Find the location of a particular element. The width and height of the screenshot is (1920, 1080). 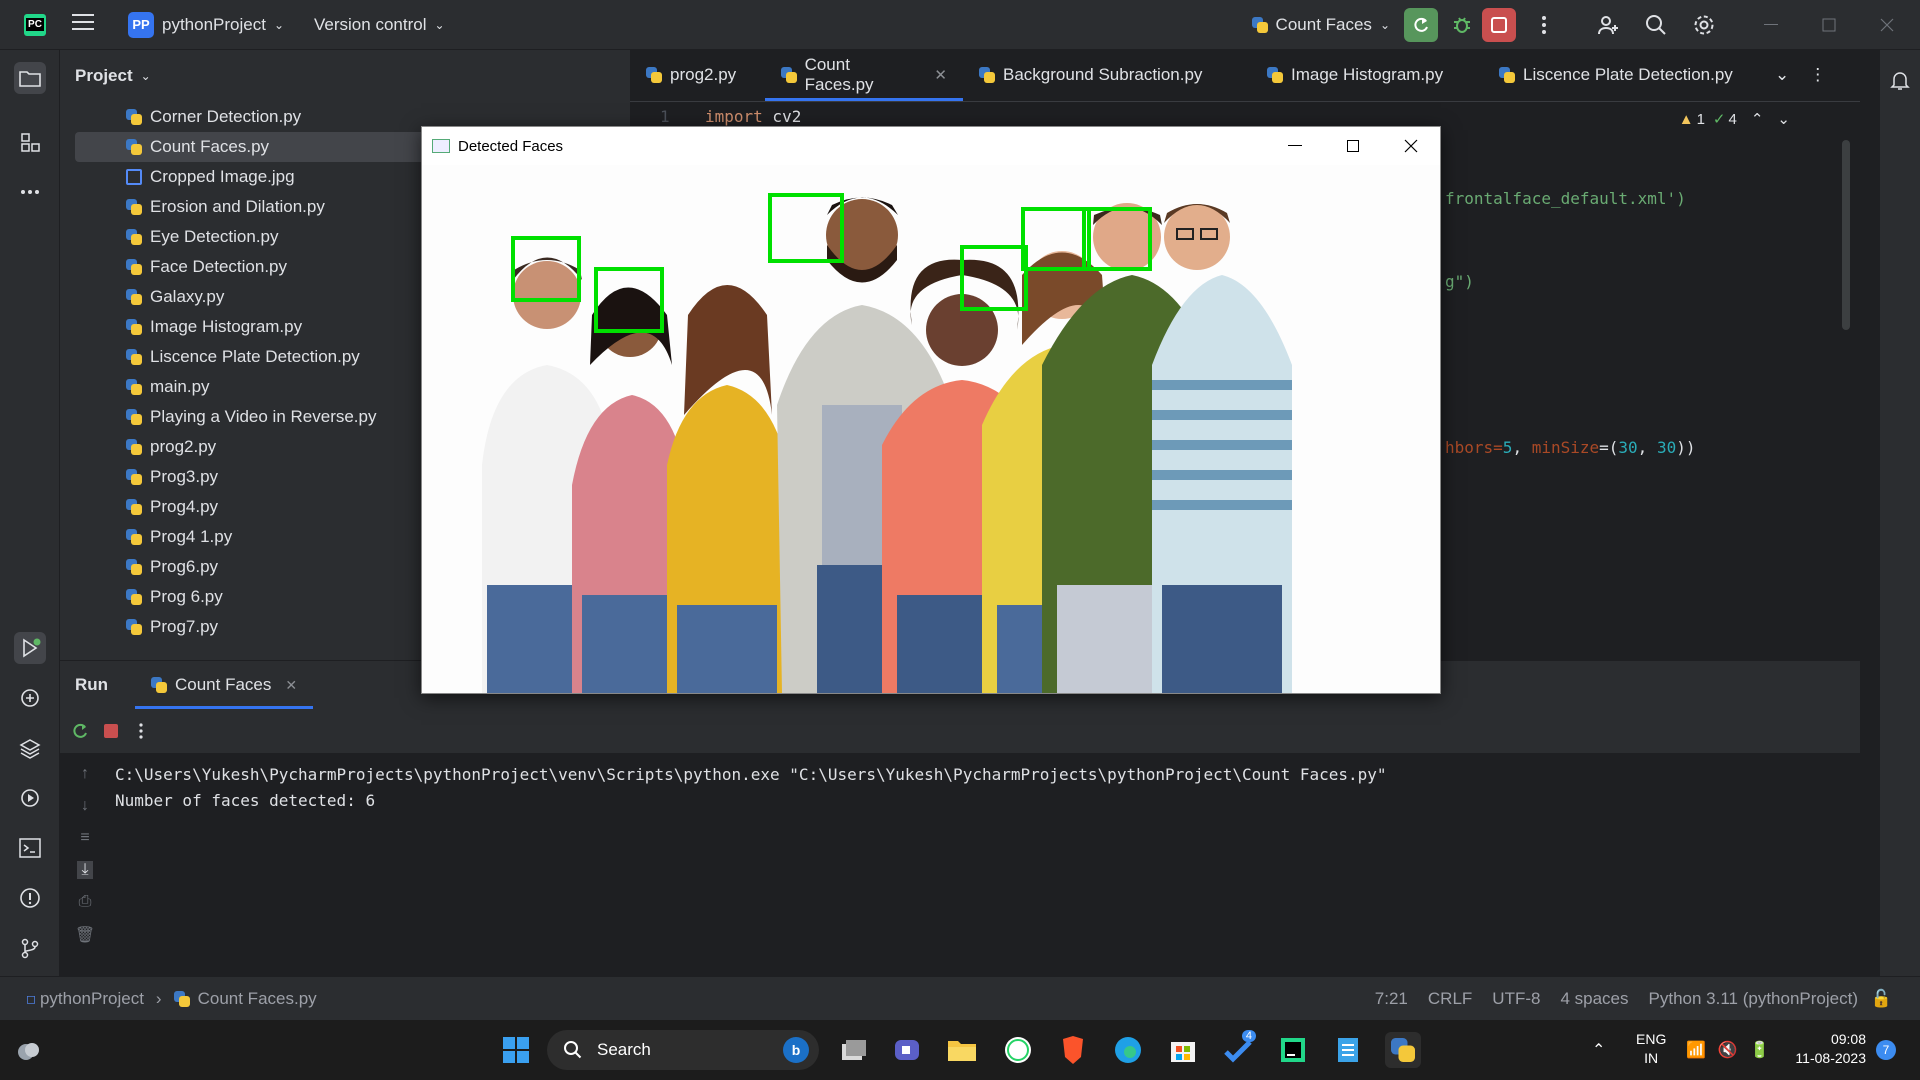

edge-browser-icon is located at coordinates (1128, 1050).